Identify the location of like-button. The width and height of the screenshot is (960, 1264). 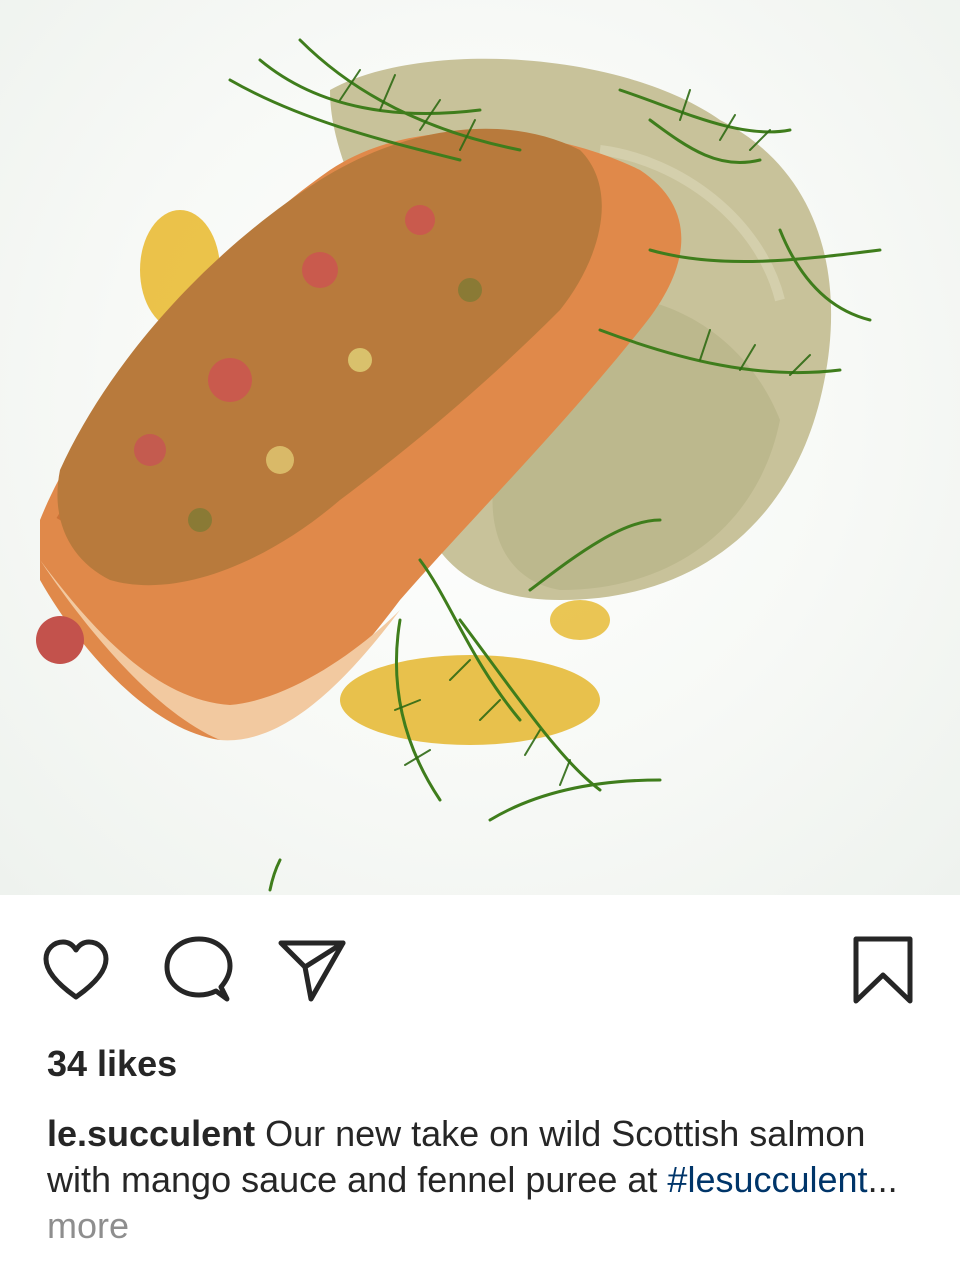
(76, 970).